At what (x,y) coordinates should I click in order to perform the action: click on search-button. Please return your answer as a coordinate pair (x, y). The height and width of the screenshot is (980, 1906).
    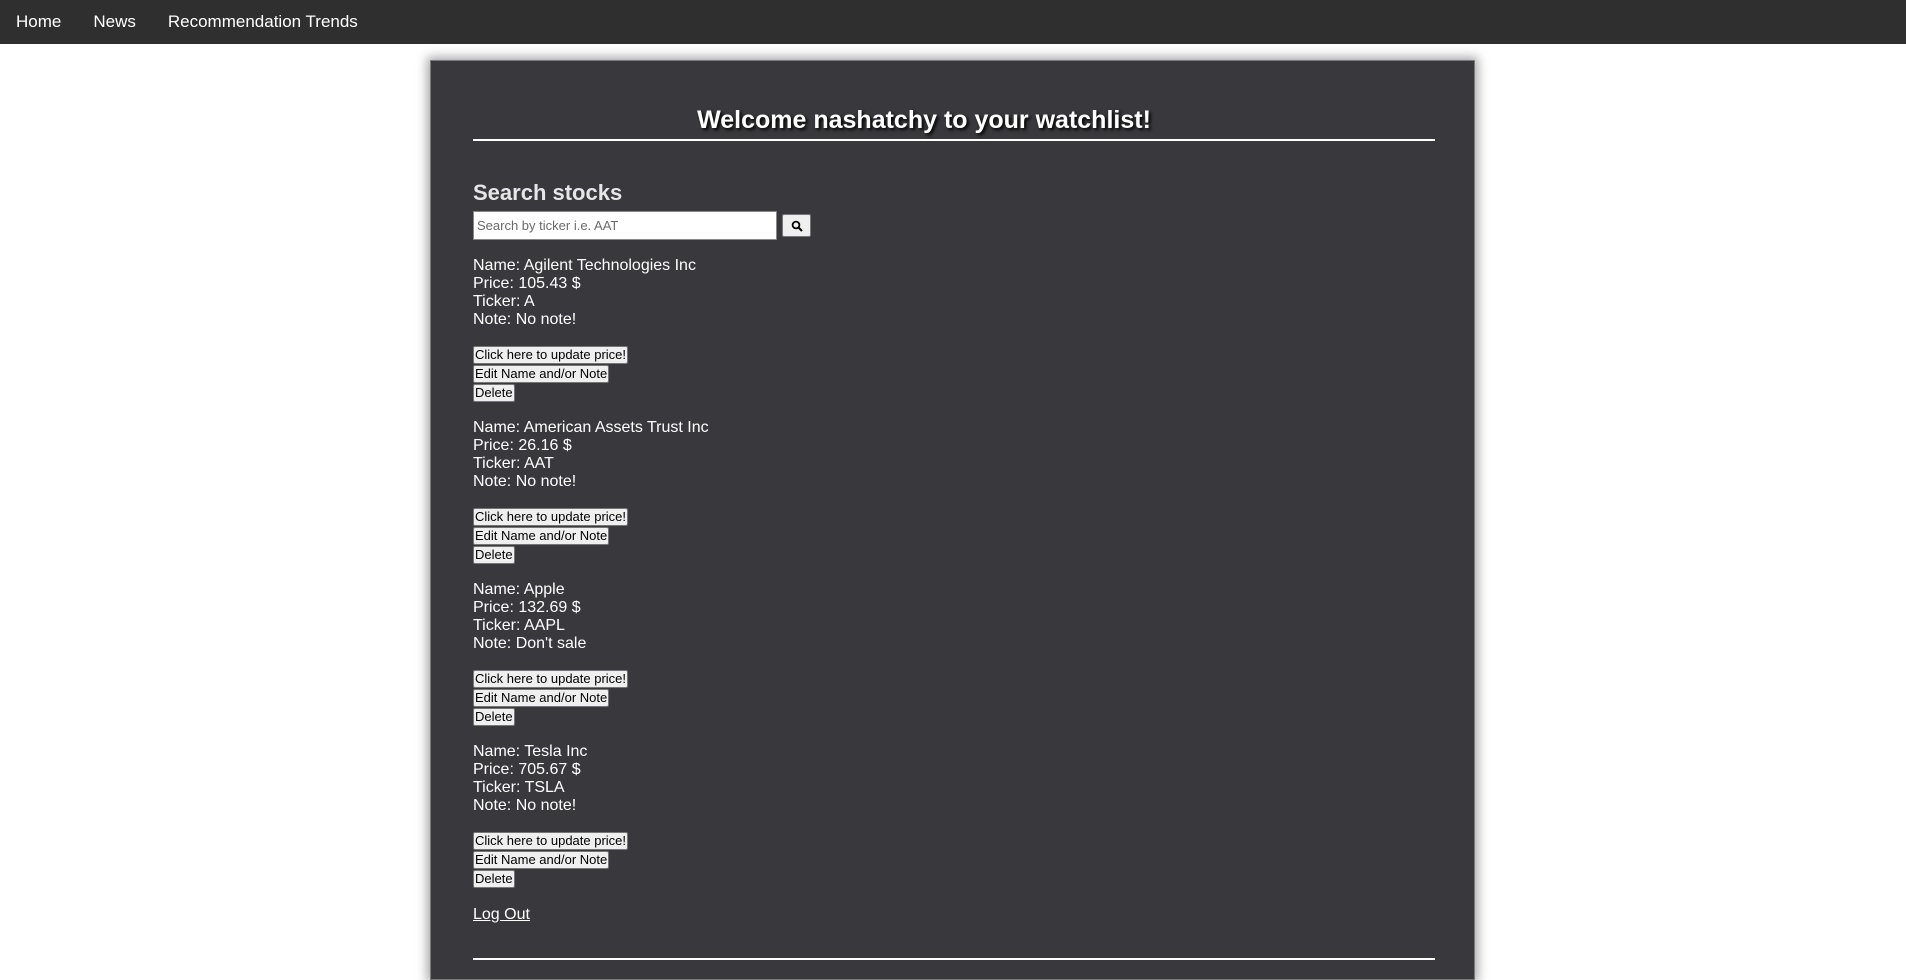
    Looking at the image, I should click on (796, 225).